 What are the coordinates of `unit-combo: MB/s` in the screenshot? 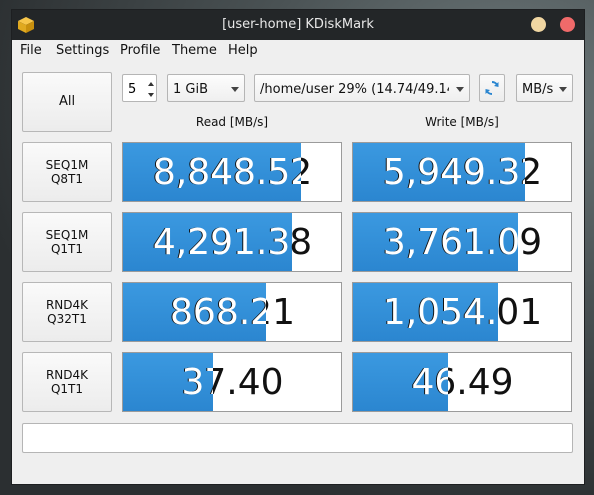 It's located at (544, 88).